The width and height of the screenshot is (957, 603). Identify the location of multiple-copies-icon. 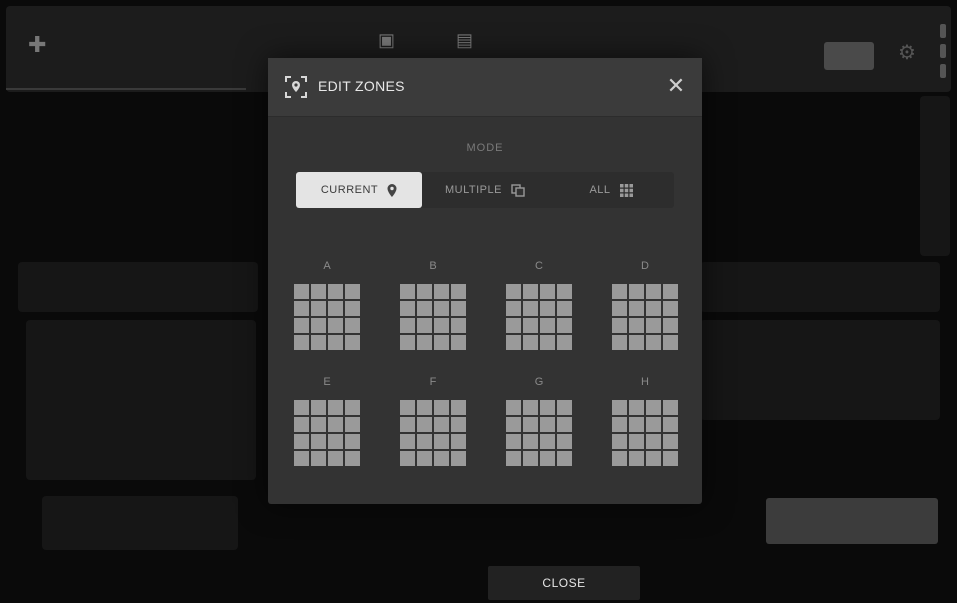
(518, 190).